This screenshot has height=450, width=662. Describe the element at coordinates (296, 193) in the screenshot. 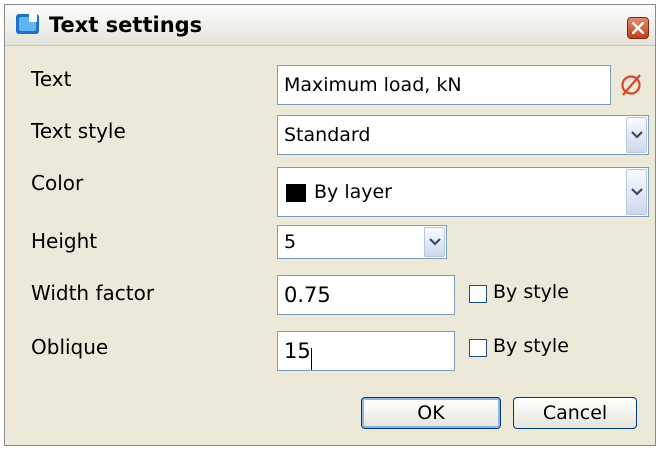

I see `color-swatch` at that location.